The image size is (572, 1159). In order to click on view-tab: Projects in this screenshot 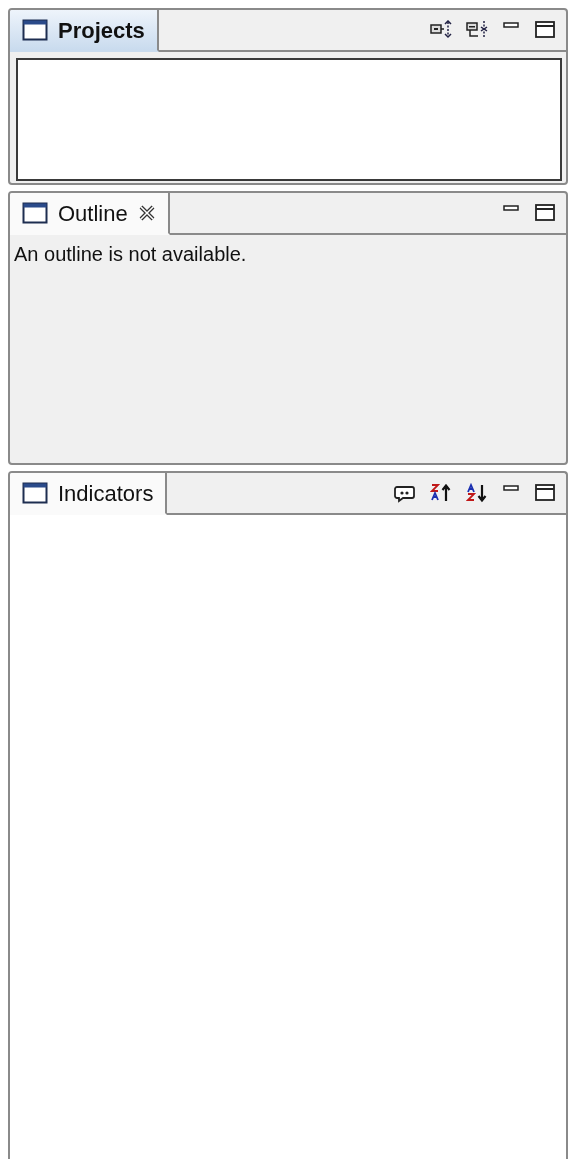, I will do `click(84, 31)`.